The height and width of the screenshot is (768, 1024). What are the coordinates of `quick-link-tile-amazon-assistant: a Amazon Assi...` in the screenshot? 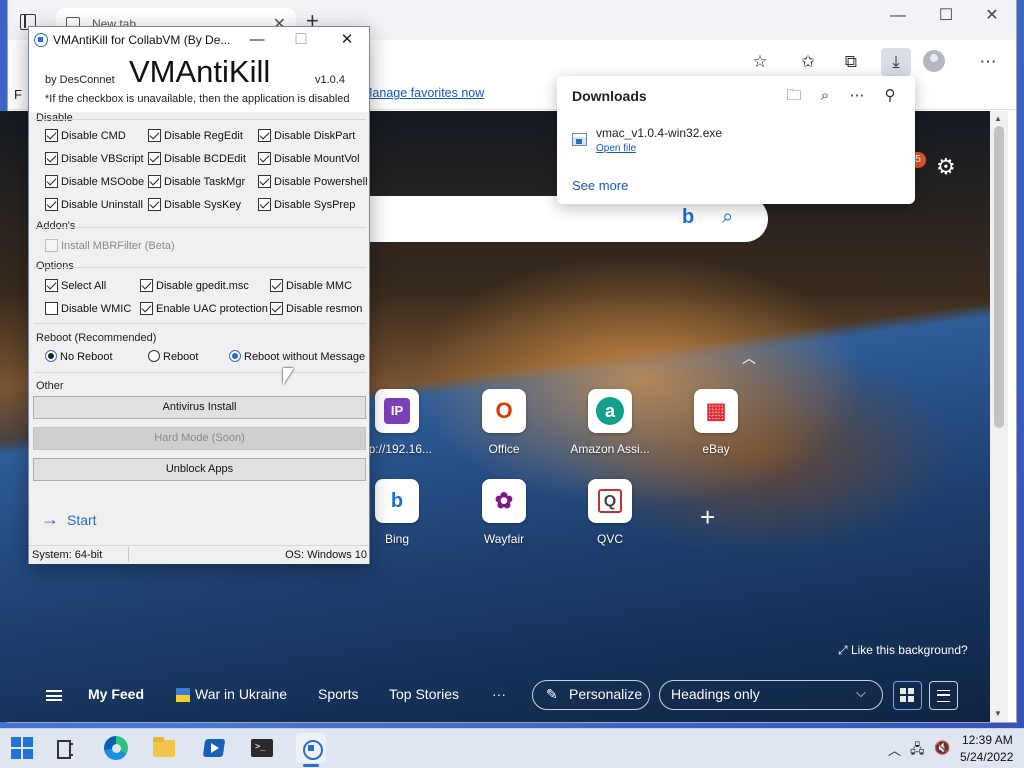 It's located at (610, 422).